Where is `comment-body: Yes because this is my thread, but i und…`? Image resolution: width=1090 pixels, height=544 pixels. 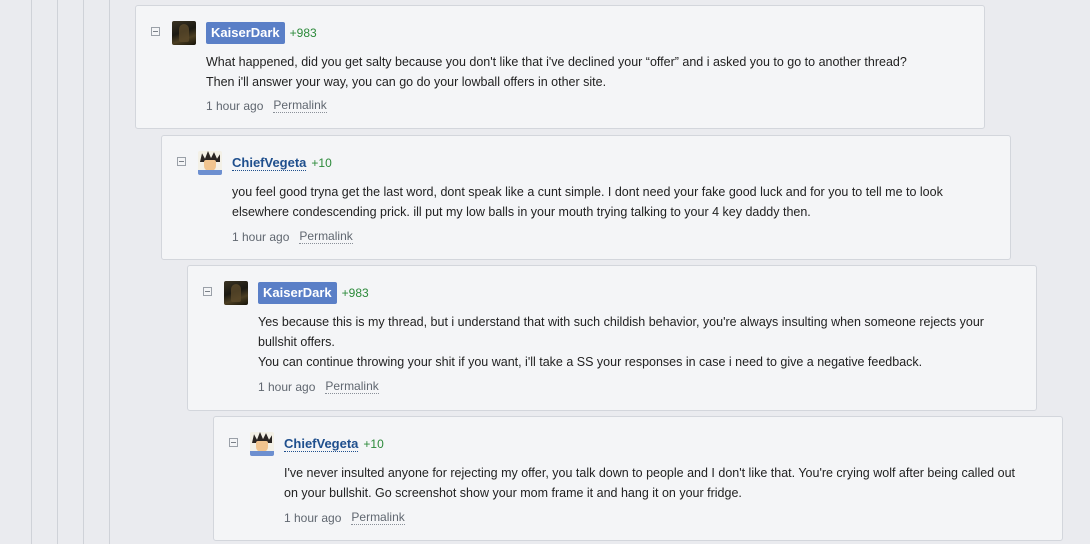
comment-body: Yes because this is my thread, but i und… is located at coordinates (621, 342).